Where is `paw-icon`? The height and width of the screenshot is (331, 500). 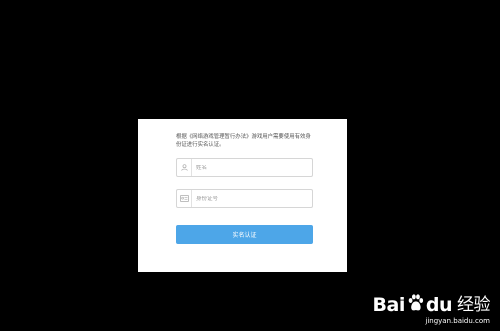 paw-icon is located at coordinates (415, 305).